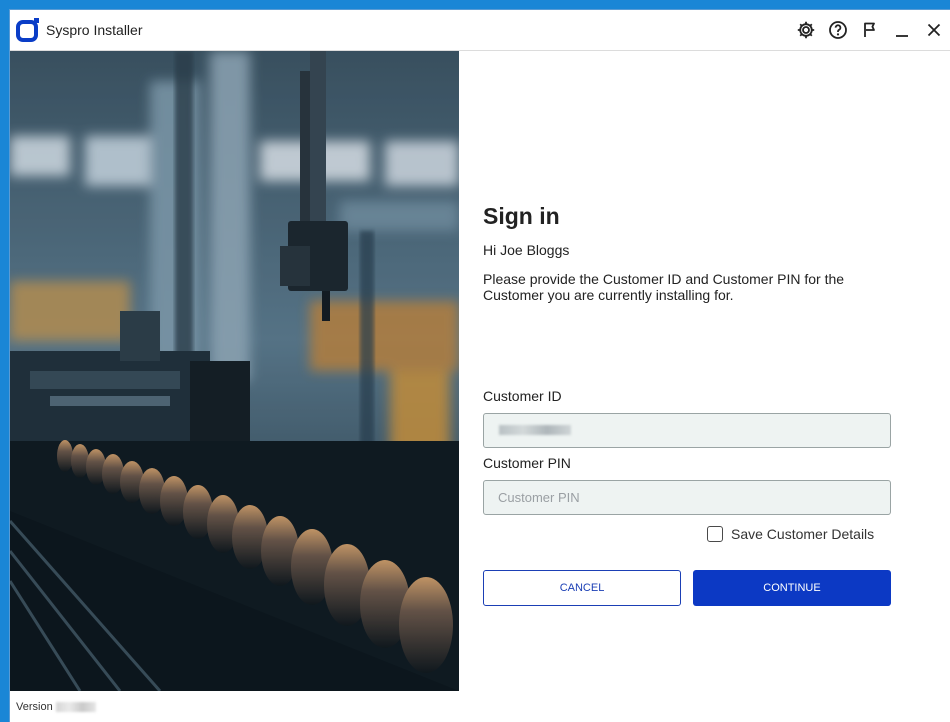 Image resolution: width=950 pixels, height=722 pixels. I want to click on customer-id-input, so click(687, 430).